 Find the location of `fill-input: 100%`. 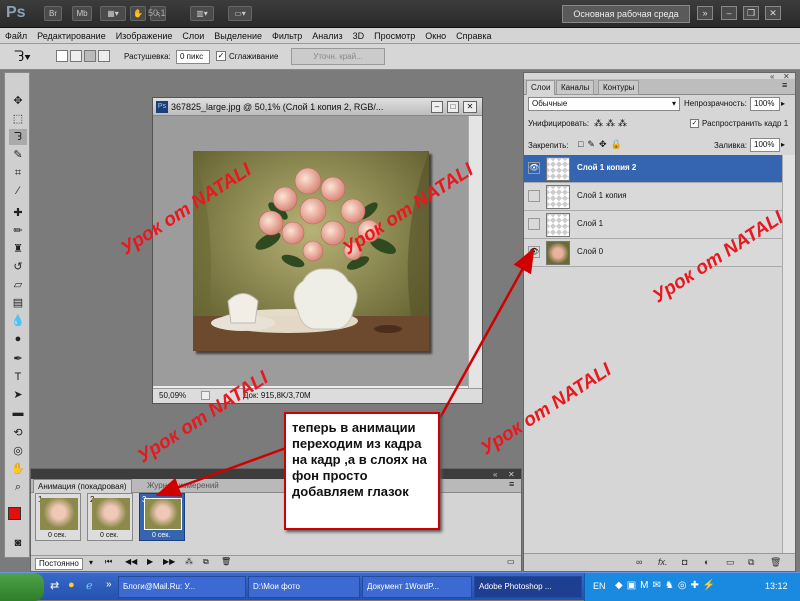

fill-input: 100% is located at coordinates (765, 145).